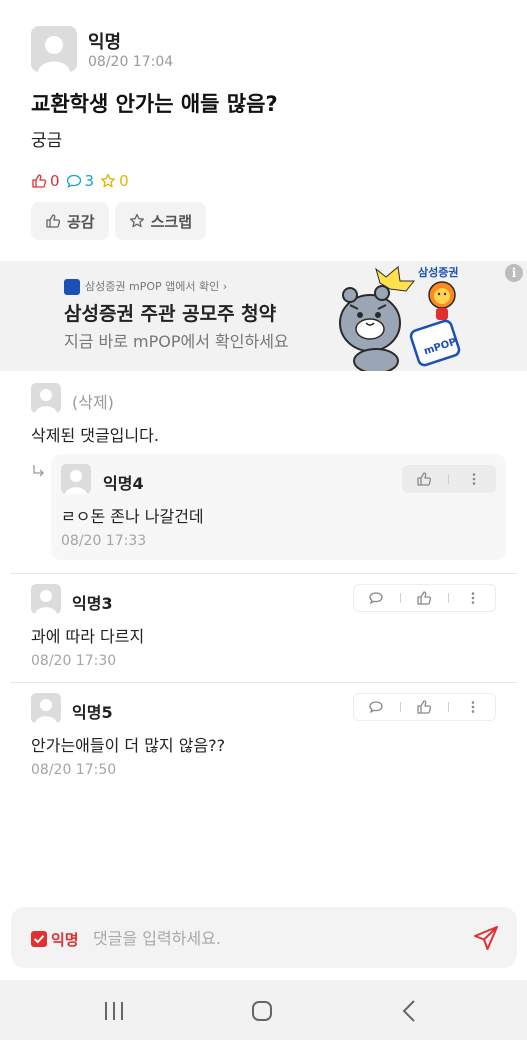 The height and width of the screenshot is (1040, 527). Describe the element at coordinates (132, 516) in the screenshot. I see `reply-text: ㄹㅇ돈 존나 나갈건데` at that location.